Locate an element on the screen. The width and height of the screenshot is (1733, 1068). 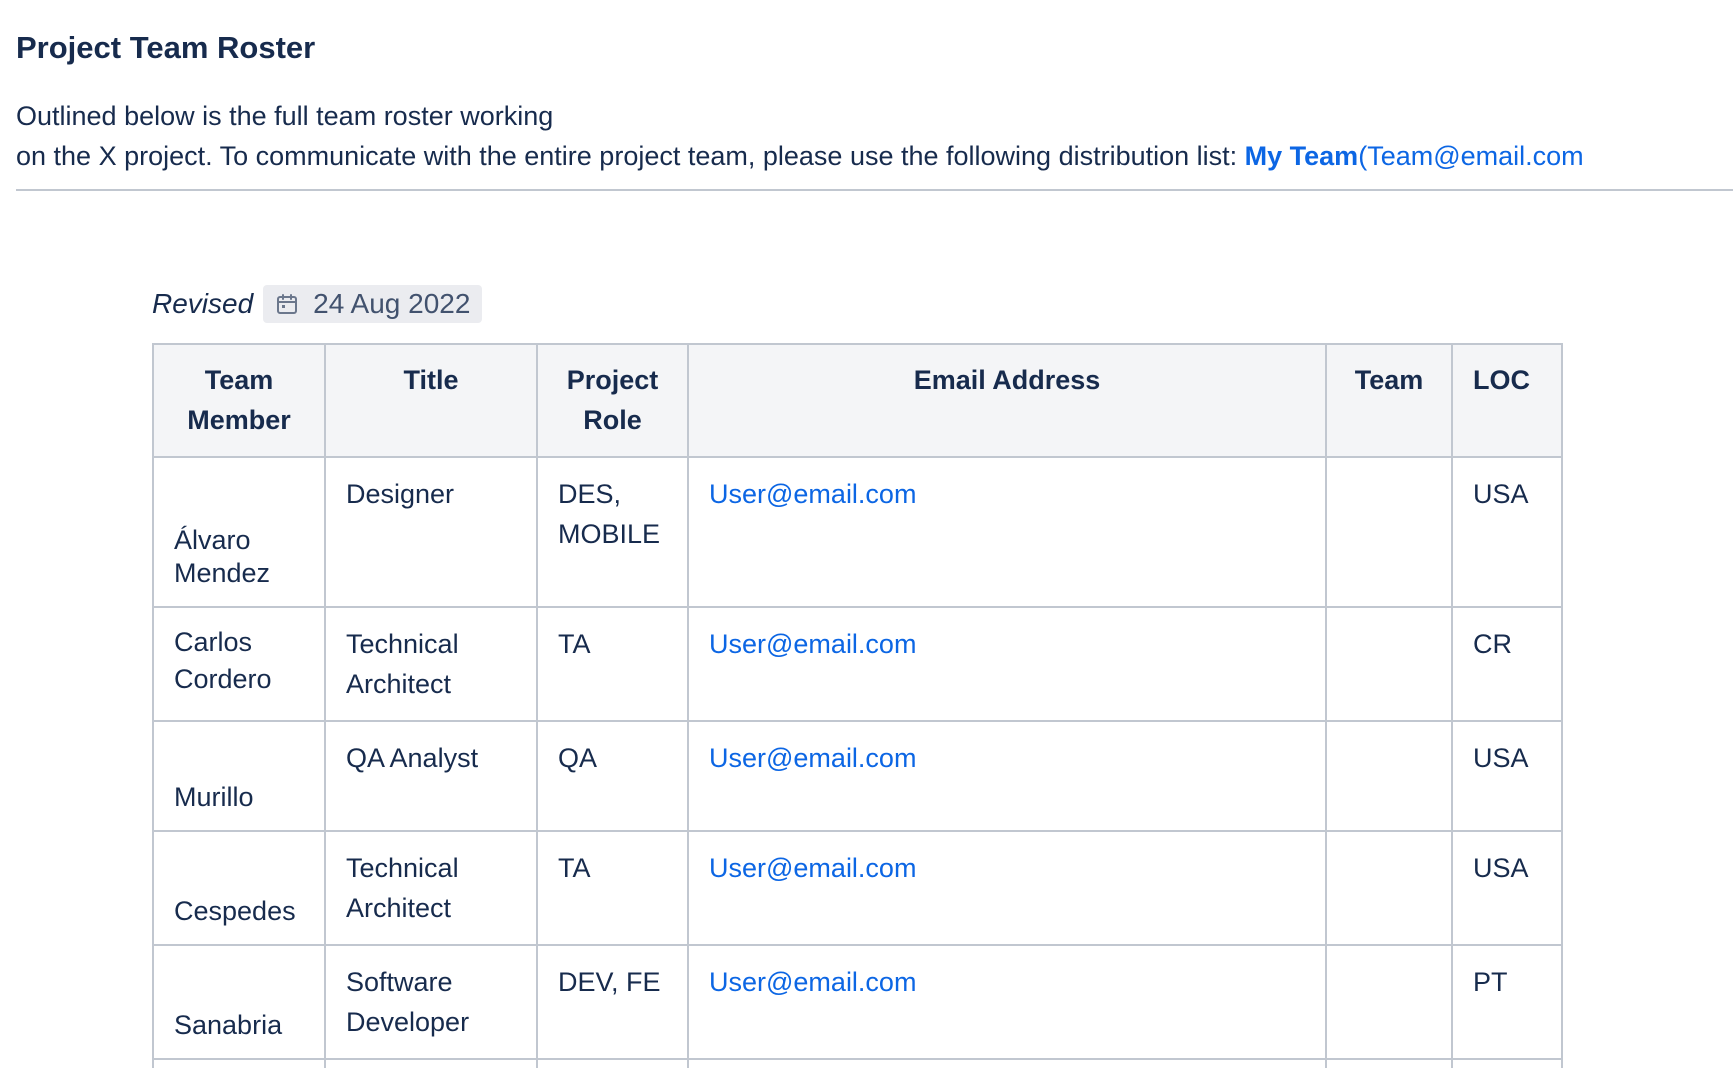
cell-team-member: Sanabria is located at coordinates (239, 1002).